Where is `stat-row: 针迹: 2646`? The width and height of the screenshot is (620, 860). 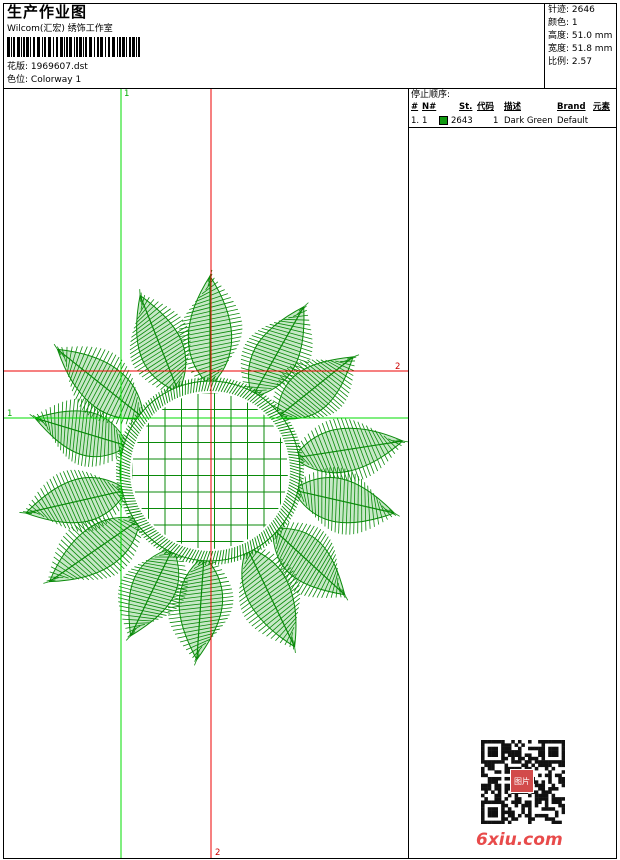 stat-row: 针迹: 2646 is located at coordinates (571, 10).